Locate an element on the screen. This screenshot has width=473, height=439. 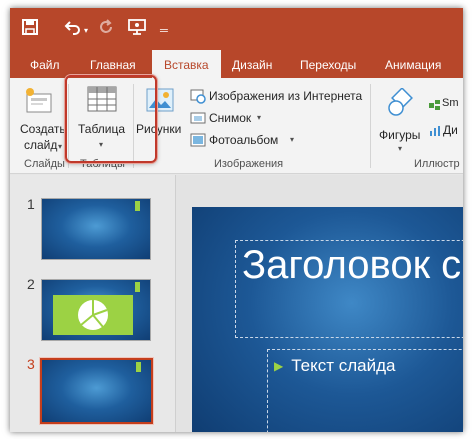
bullet-item: ▶ Текст слайда is located at coordinates (335, 366).